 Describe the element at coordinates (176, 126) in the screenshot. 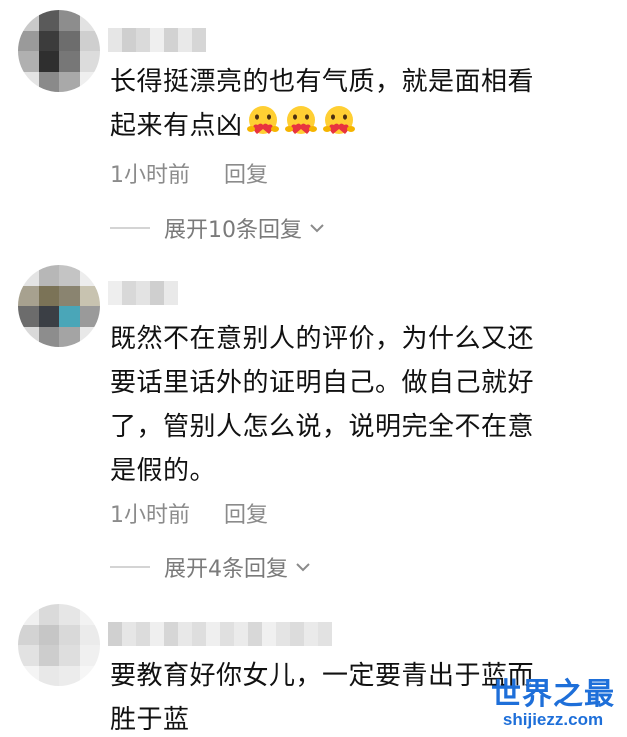

I see `comment-text-line: 起来有点凶` at that location.